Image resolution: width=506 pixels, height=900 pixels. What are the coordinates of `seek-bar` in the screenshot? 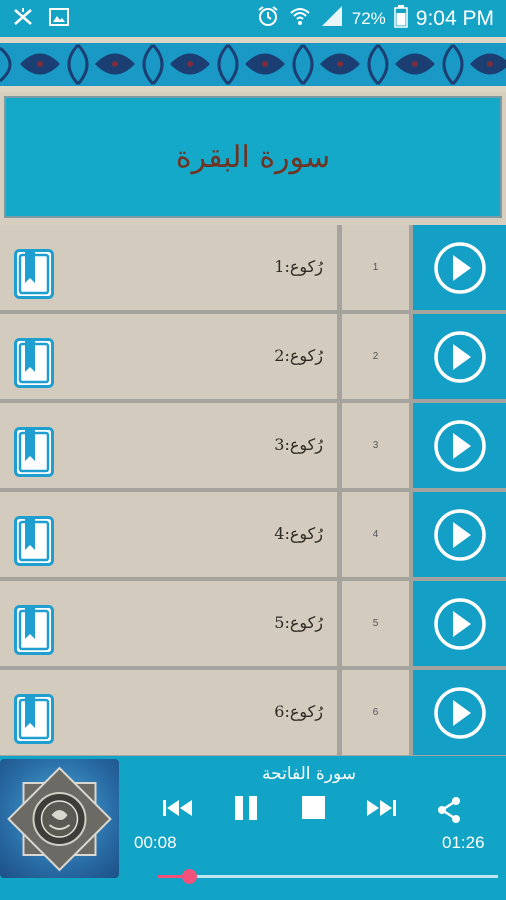 It's located at (328, 876).